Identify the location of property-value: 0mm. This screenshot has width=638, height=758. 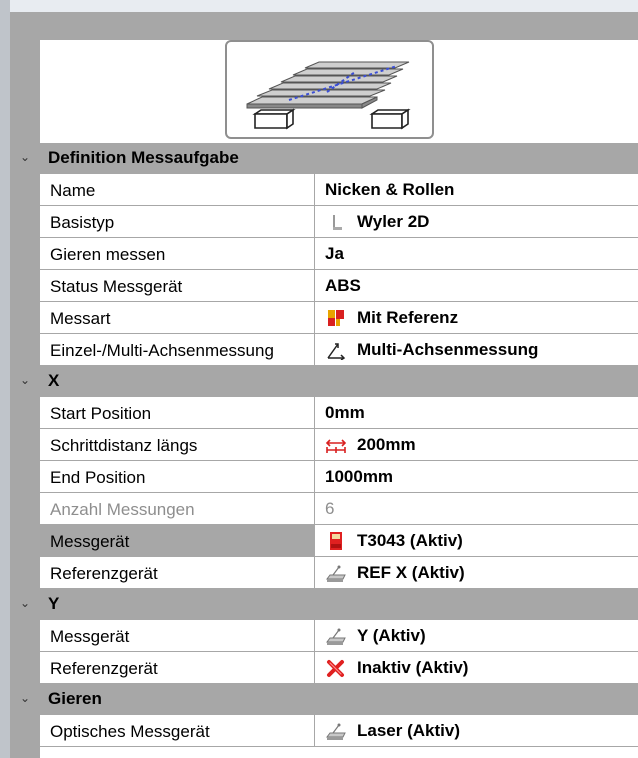
(476, 413).